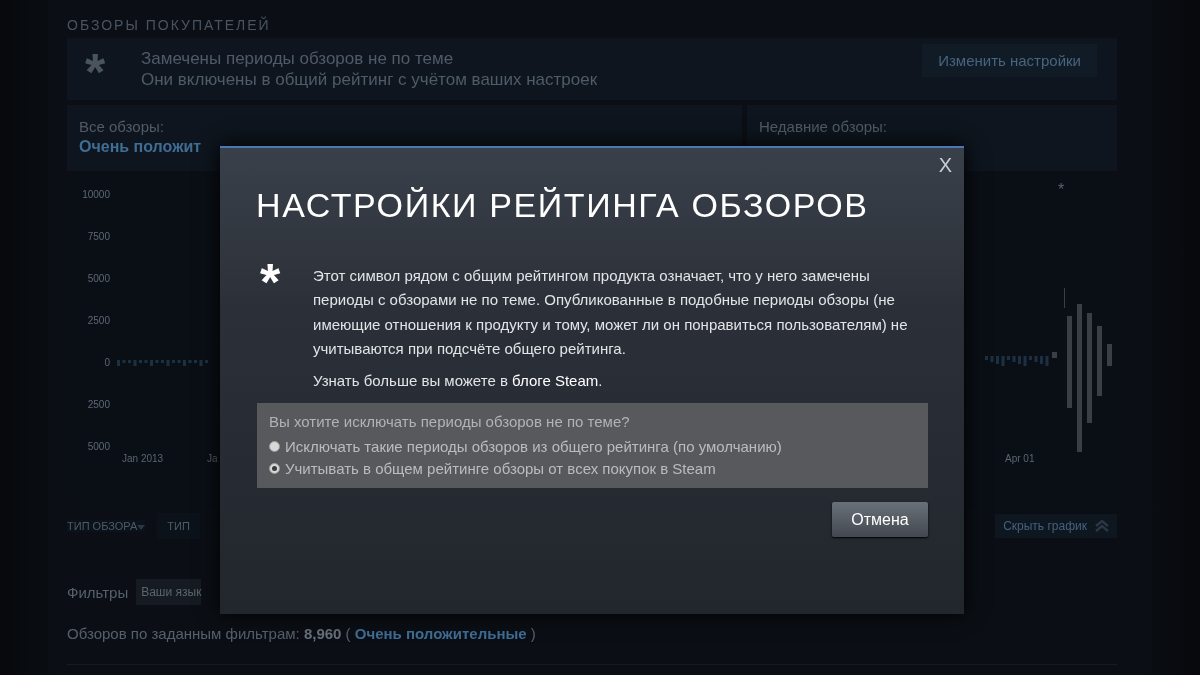 The image size is (1200, 675). Describe the element at coordinates (98, 592) in the screenshot. I see `filters-label: Фильтры` at that location.